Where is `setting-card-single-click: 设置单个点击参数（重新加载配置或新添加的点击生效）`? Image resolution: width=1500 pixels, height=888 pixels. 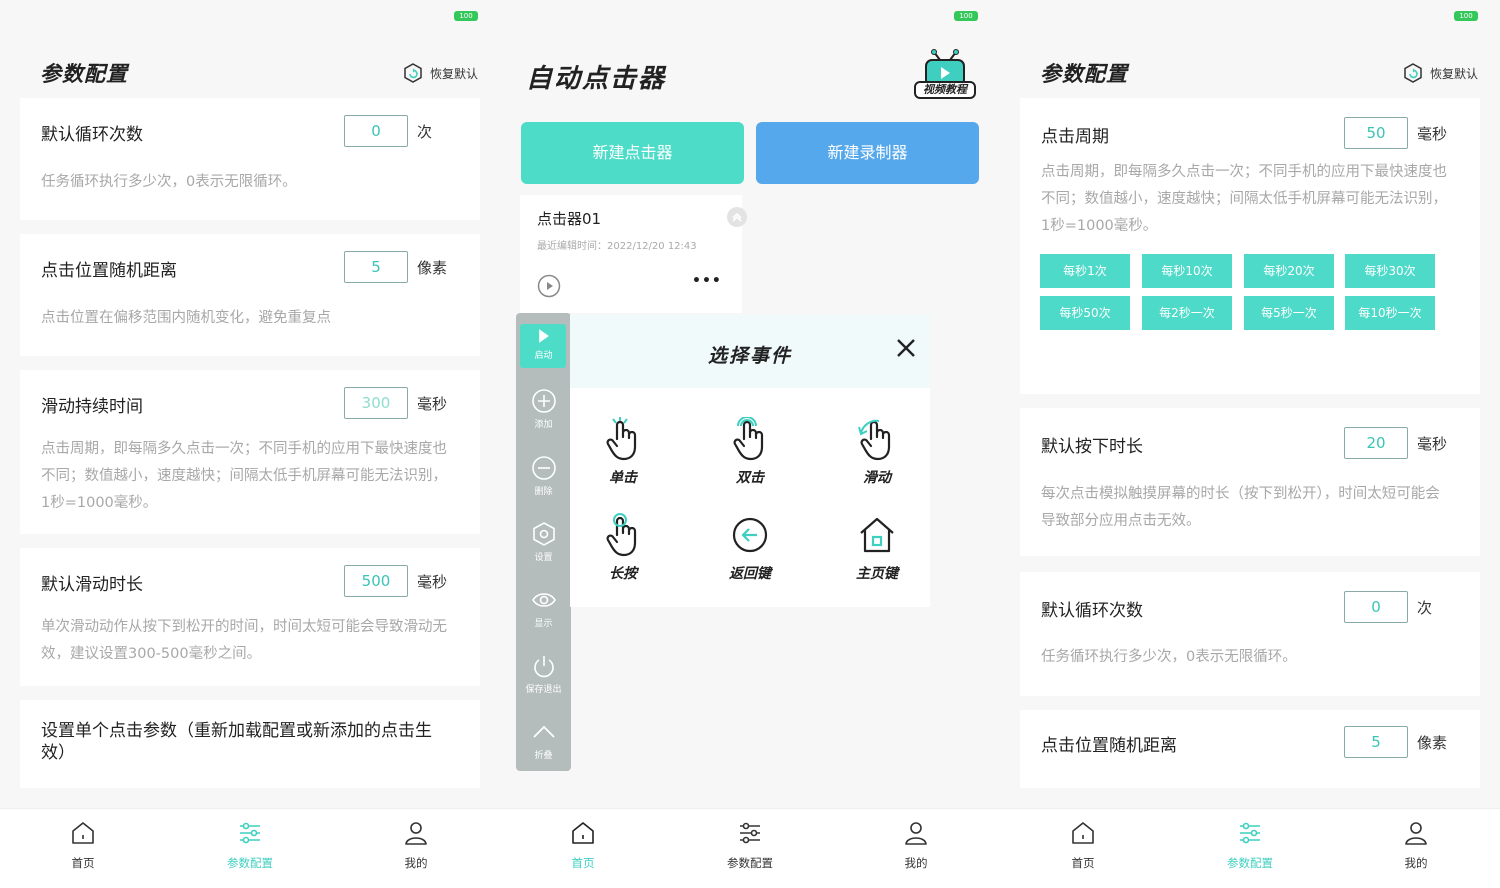
setting-card-single-click: 设置单个点击参数（重新加载配置或新添加的点击生效） is located at coordinates (250, 744).